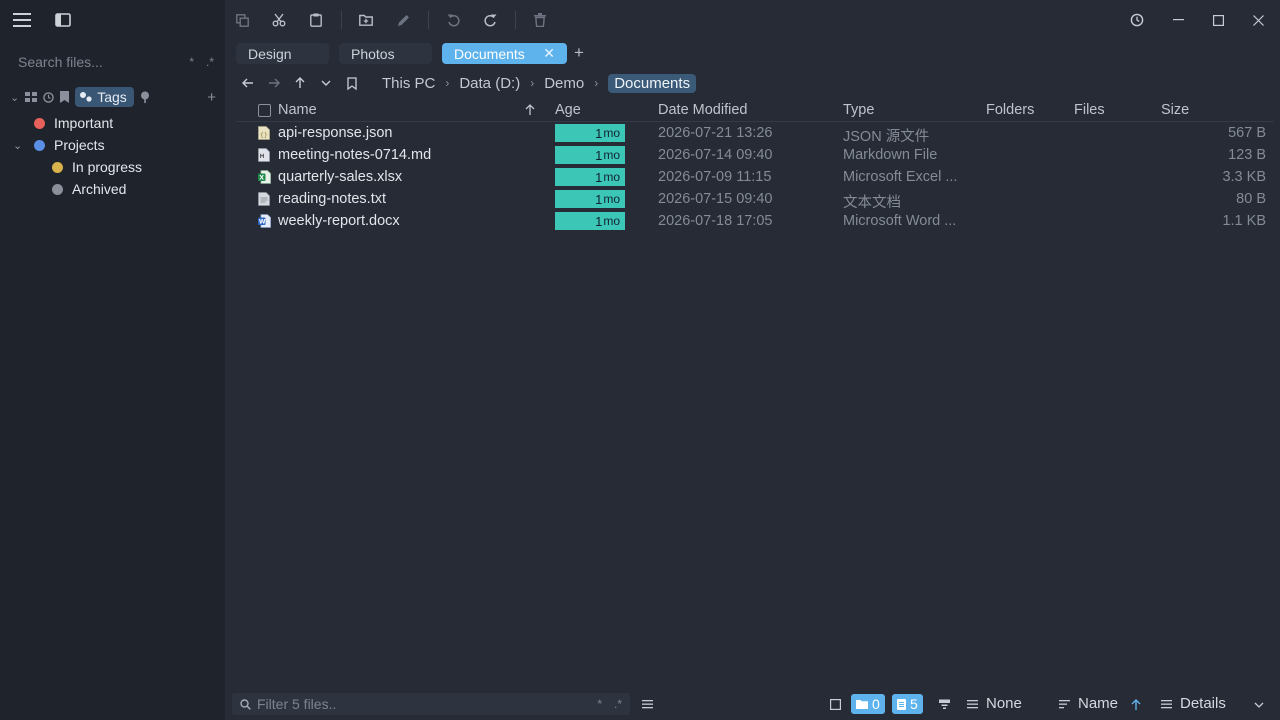 This screenshot has width=1280, height=720. I want to click on file-date-modified: 2026-07-18 17:05, so click(715, 221).